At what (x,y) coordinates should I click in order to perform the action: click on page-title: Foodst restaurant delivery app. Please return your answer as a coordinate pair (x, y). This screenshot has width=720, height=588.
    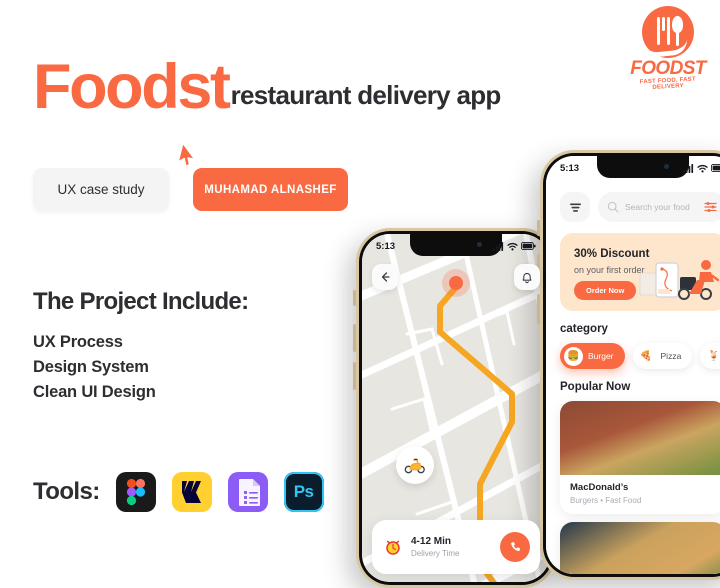
    Looking at the image, I should click on (267, 87).